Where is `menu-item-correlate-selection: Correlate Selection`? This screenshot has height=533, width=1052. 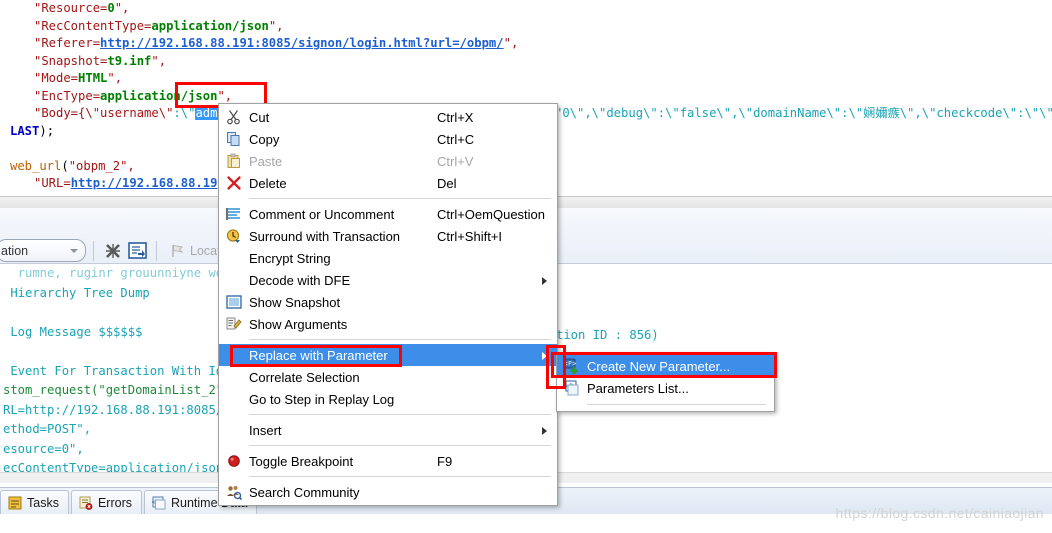
menu-item-correlate-selection: Correlate Selection is located at coordinates (388, 377).